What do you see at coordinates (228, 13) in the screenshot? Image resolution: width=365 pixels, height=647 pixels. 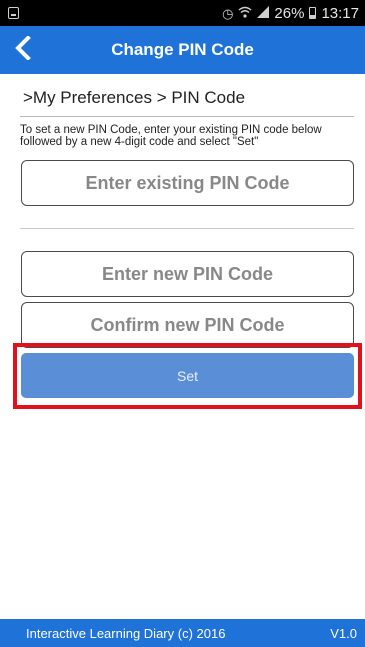 I see `alarm-icon: ◷` at bounding box center [228, 13].